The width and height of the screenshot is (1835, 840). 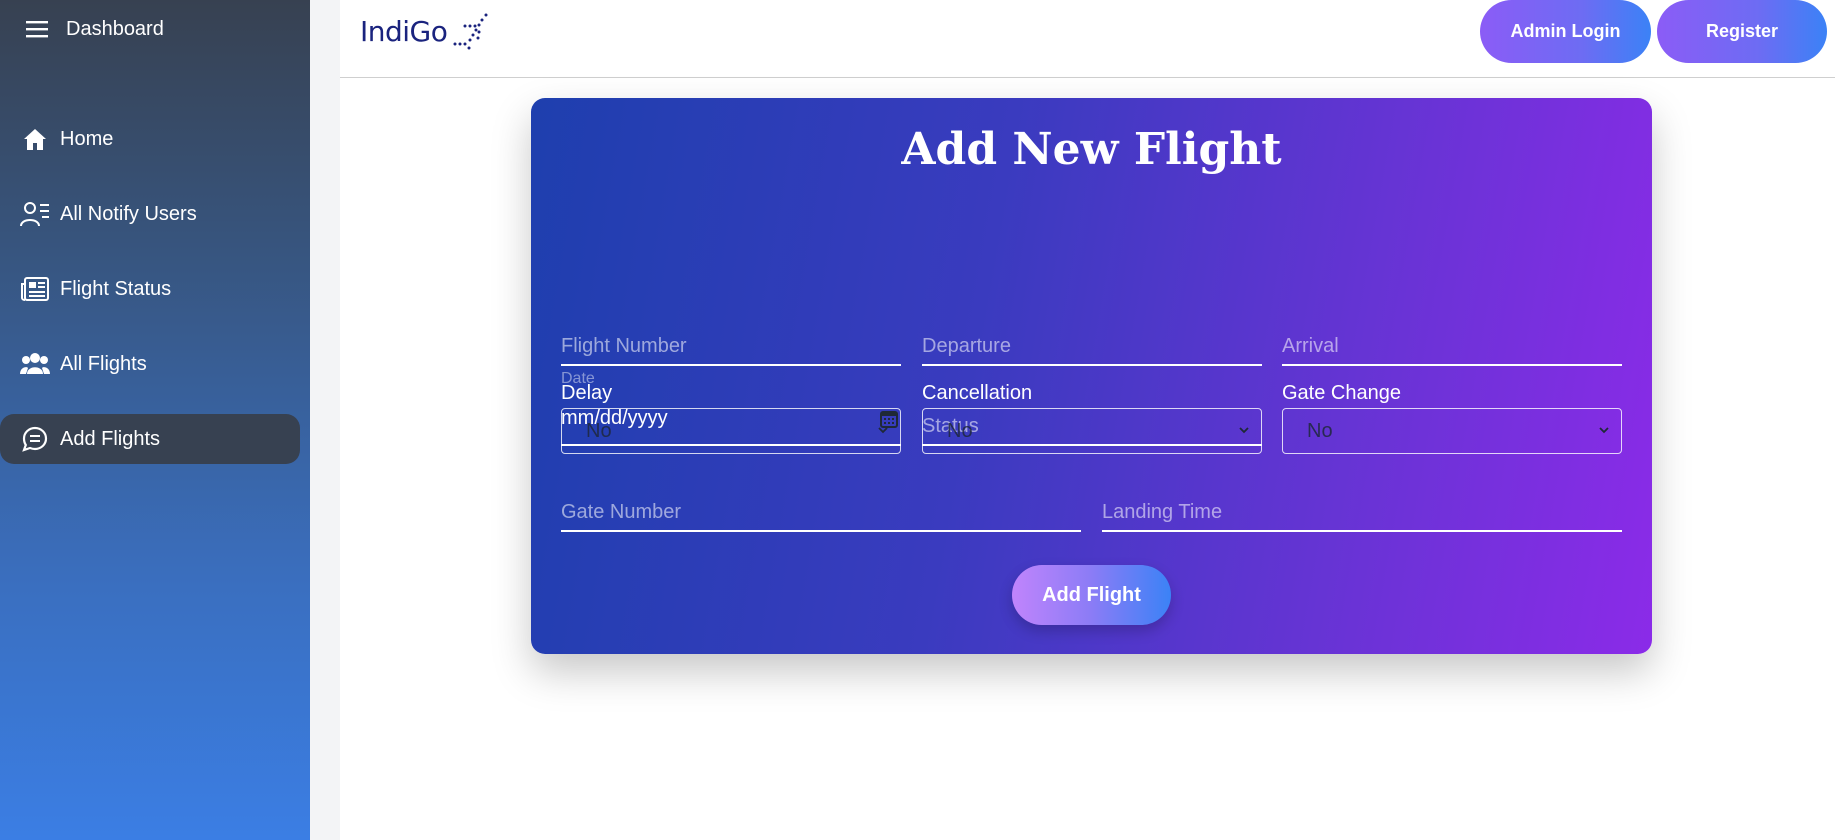 What do you see at coordinates (103, 363) in the screenshot?
I see `sidebar-item-label: All Flights` at bounding box center [103, 363].